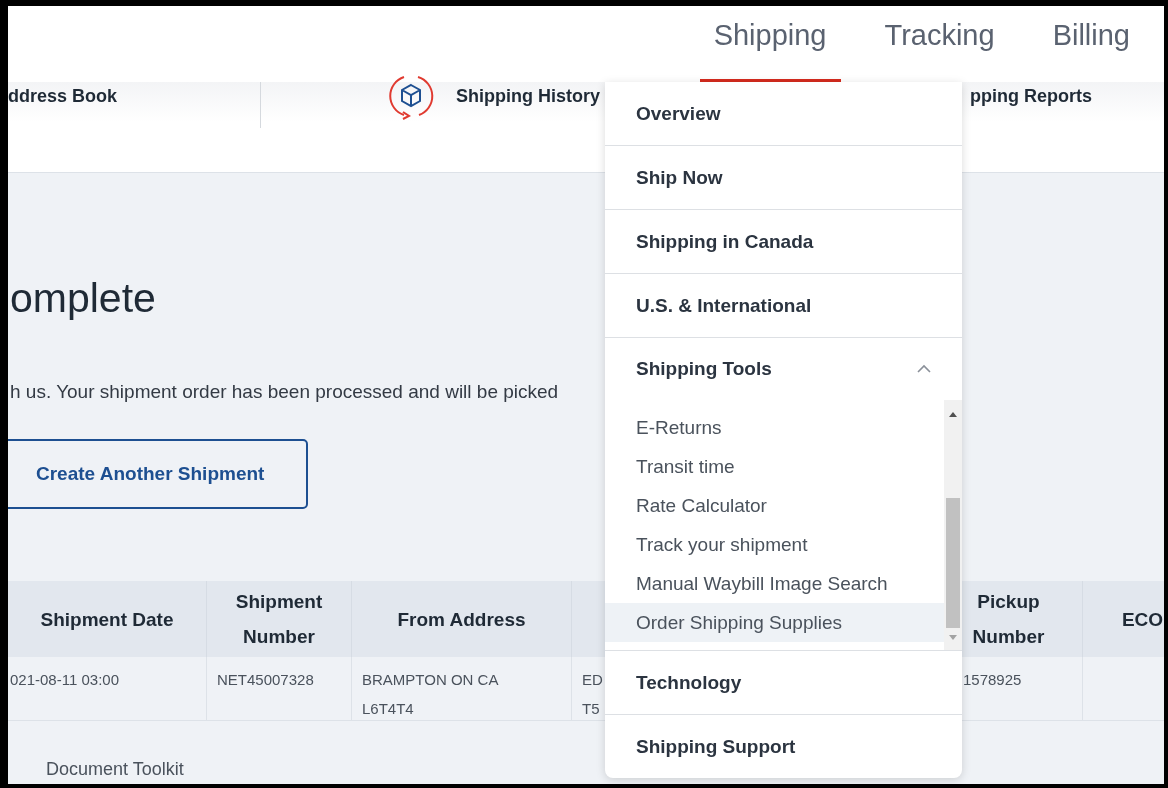  I want to click on menu-item: U.S. & International, so click(783, 306).